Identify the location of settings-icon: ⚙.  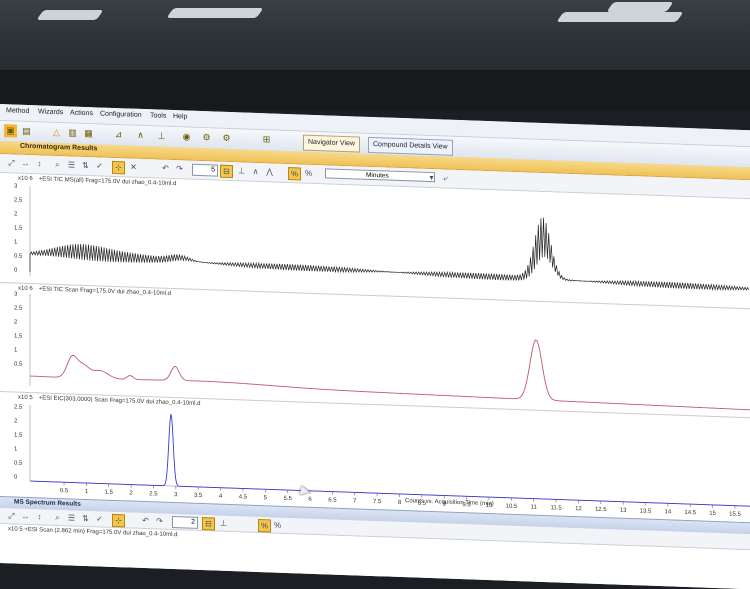
(226, 138).